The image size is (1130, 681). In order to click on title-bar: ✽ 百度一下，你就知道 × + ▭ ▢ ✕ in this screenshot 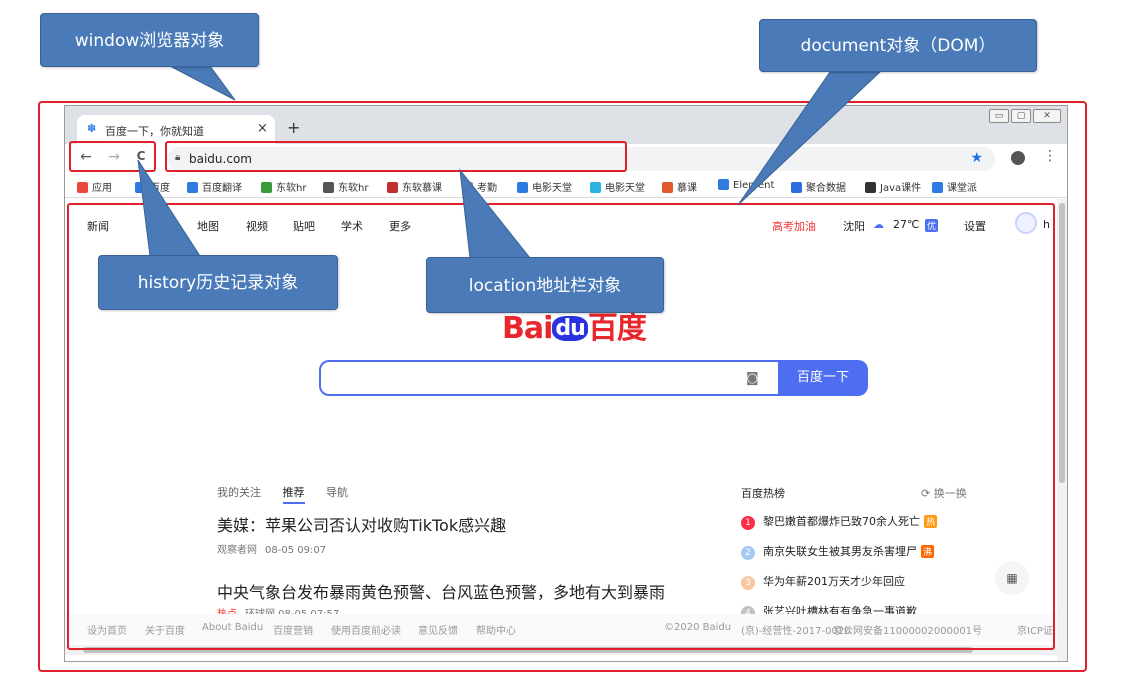, I will do `click(566, 125)`.